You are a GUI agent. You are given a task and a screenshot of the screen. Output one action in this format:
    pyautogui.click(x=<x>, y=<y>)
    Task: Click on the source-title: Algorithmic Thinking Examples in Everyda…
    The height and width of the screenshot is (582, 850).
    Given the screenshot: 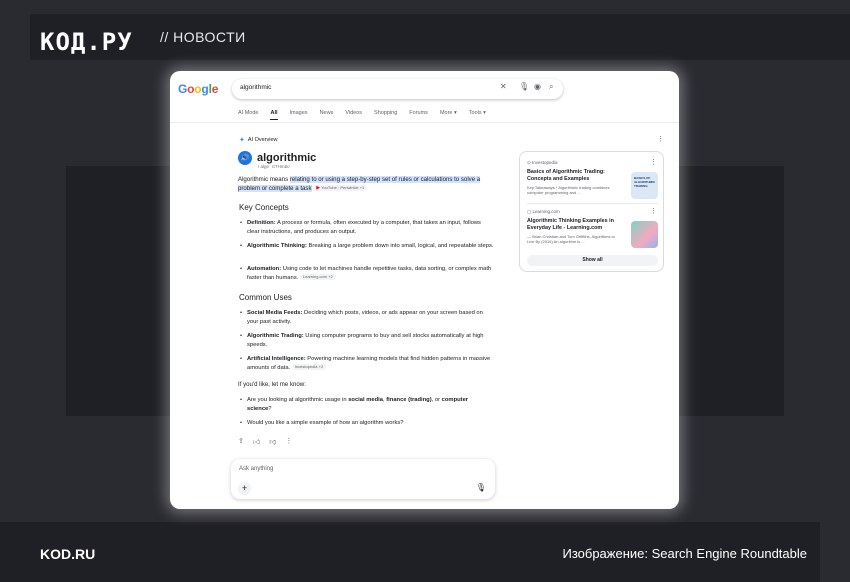 What is the action you would take?
    pyautogui.click(x=577, y=225)
    